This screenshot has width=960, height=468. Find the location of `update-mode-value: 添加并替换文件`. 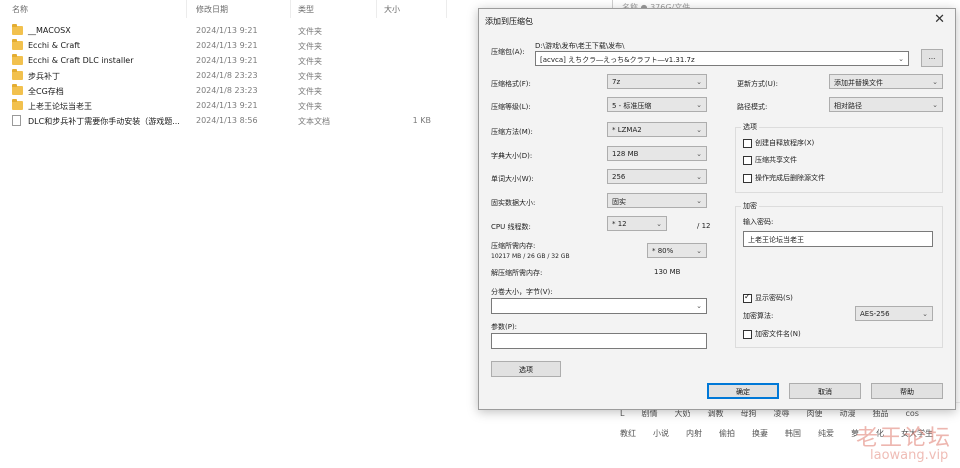

update-mode-value: 添加并替换文件 is located at coordinates (858, 83).